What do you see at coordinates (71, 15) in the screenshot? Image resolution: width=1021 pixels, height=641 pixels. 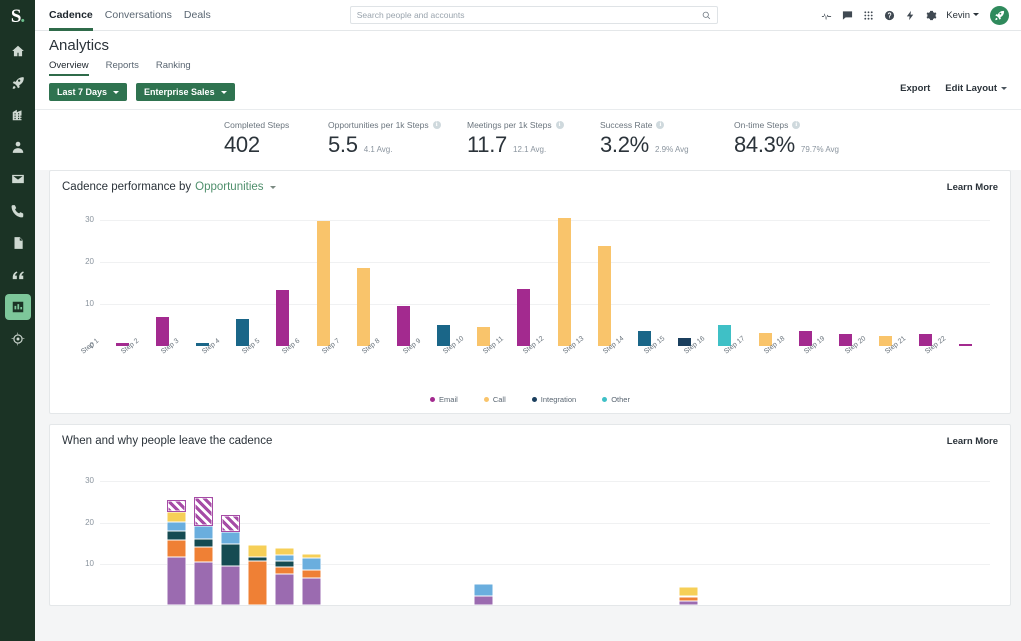 I see `nav-tab-cadence: Cadence` at bounding box center [71, 15].